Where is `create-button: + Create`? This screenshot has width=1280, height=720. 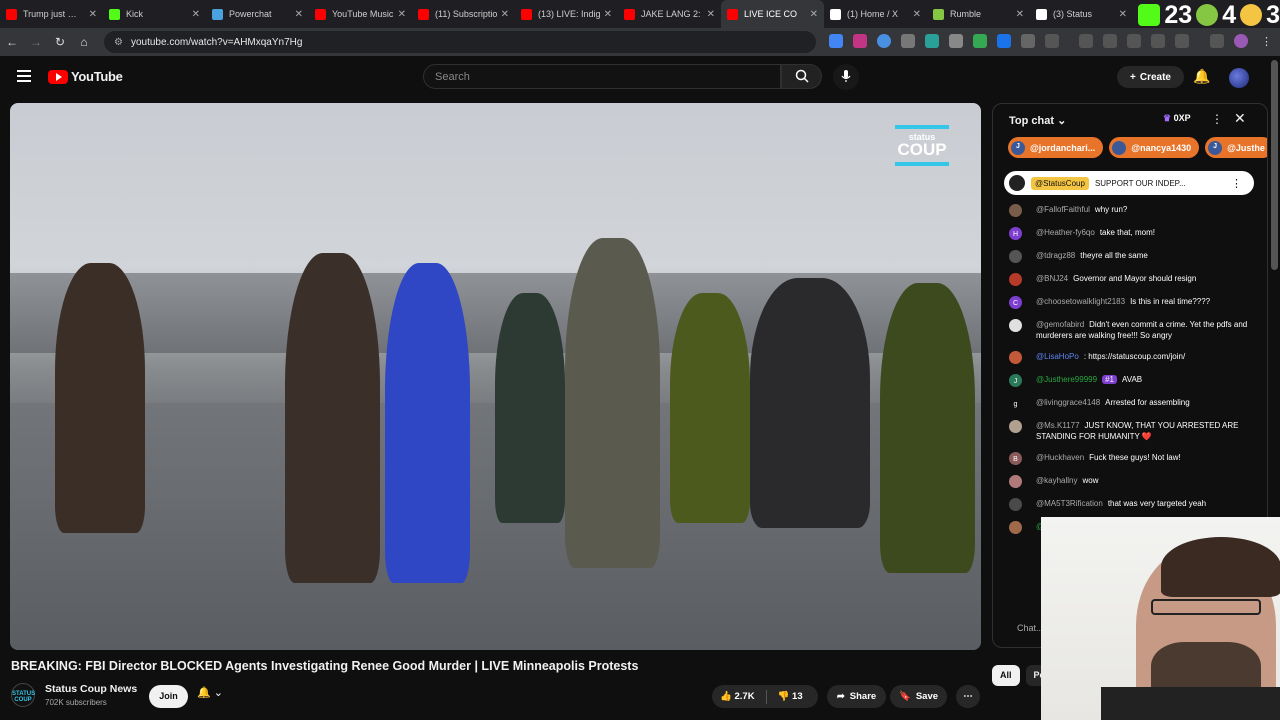 create-button: + Create is located at coordinates (1150, 77).